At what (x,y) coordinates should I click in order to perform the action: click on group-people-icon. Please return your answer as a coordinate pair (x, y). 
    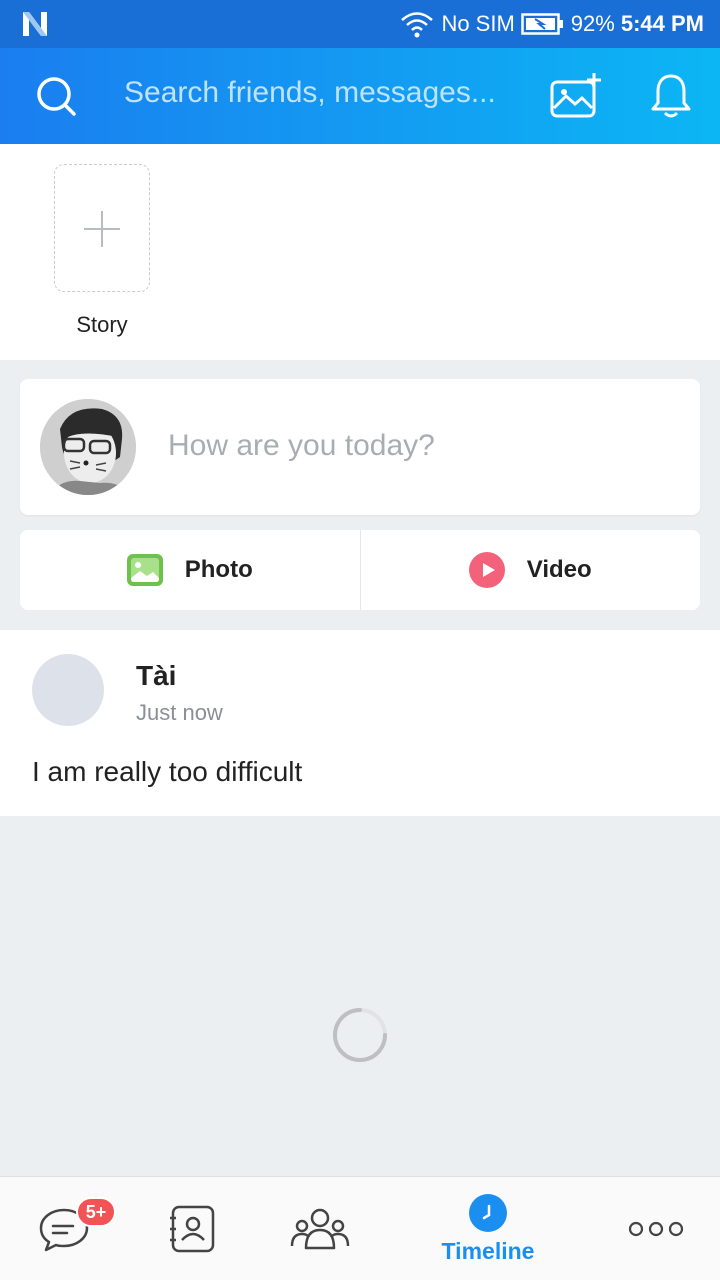
    Looking at the image, I should click on (320, 1229).